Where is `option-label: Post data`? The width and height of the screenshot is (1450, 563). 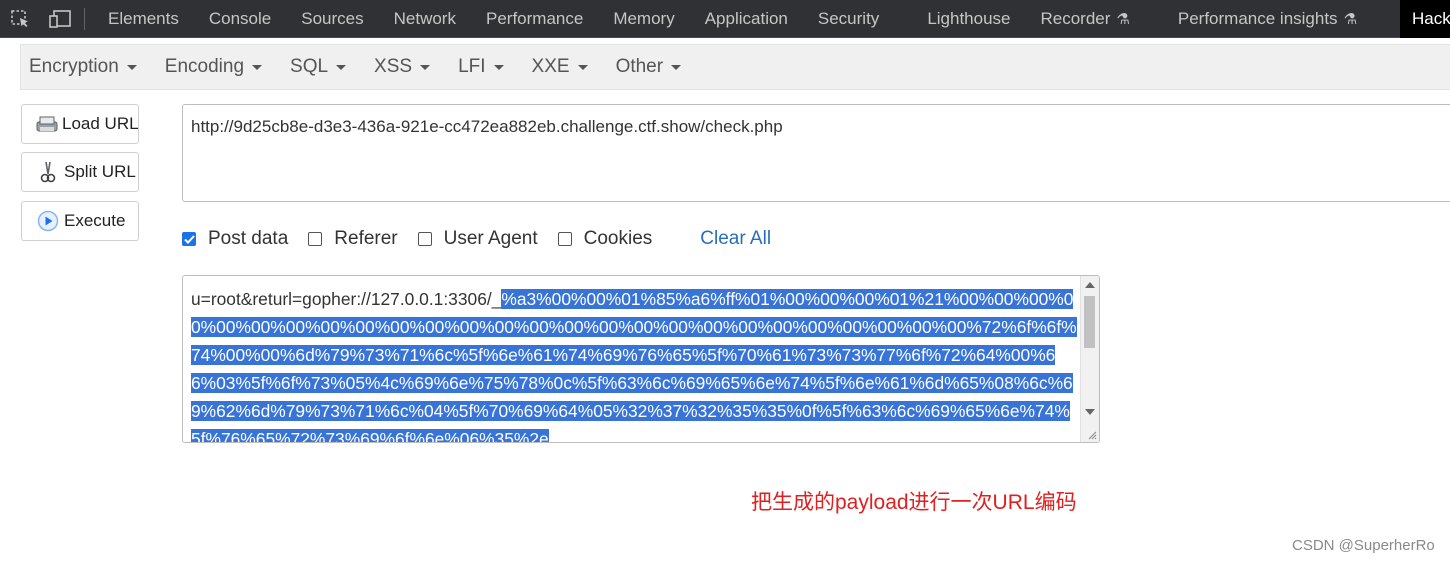 option-label: Post data is located at coordinates (248, 238).